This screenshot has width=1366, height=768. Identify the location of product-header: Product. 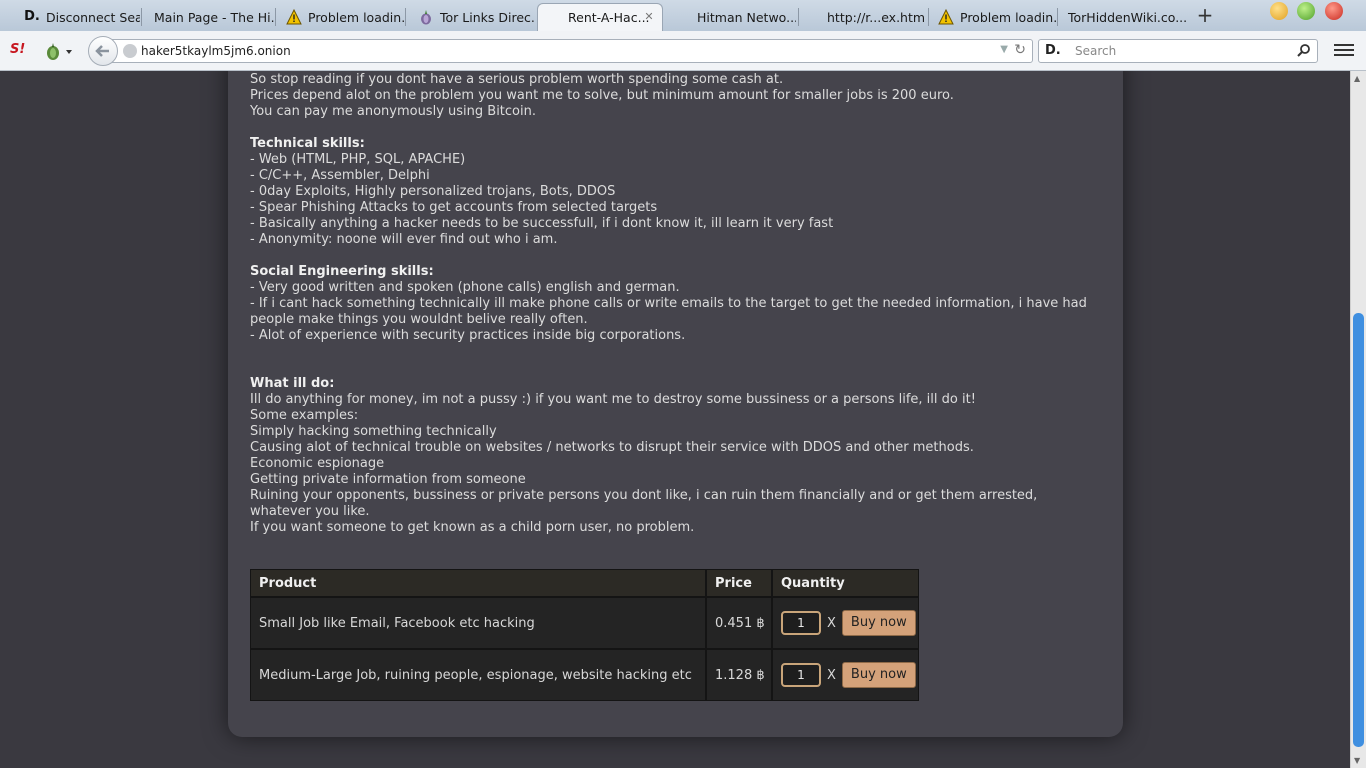
(478, 583).